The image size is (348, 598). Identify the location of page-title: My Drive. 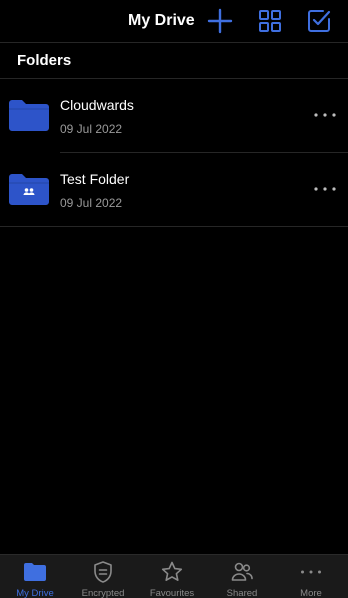
(161, 20).